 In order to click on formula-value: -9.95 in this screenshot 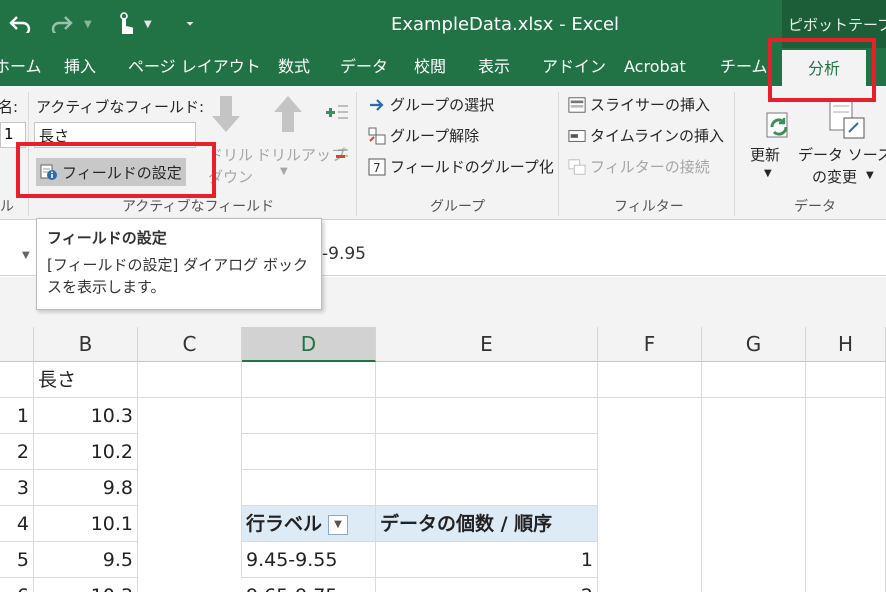, I will do `click(344, 254)`.